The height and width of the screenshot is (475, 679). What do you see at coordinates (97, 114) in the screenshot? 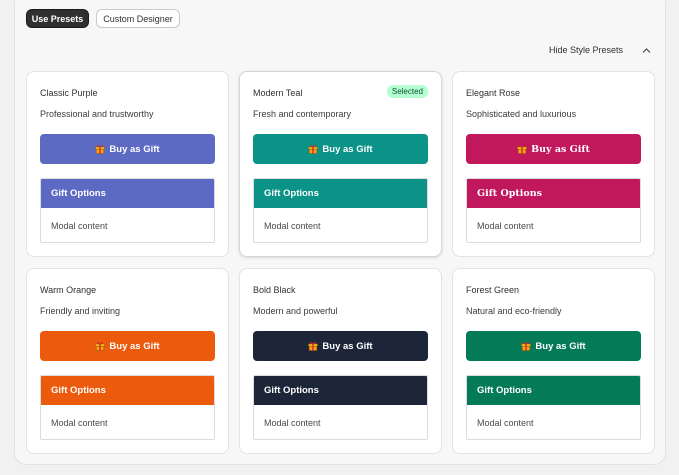
I see `preset-description: Professional and trustworthy` at bounding box center [97, 114].